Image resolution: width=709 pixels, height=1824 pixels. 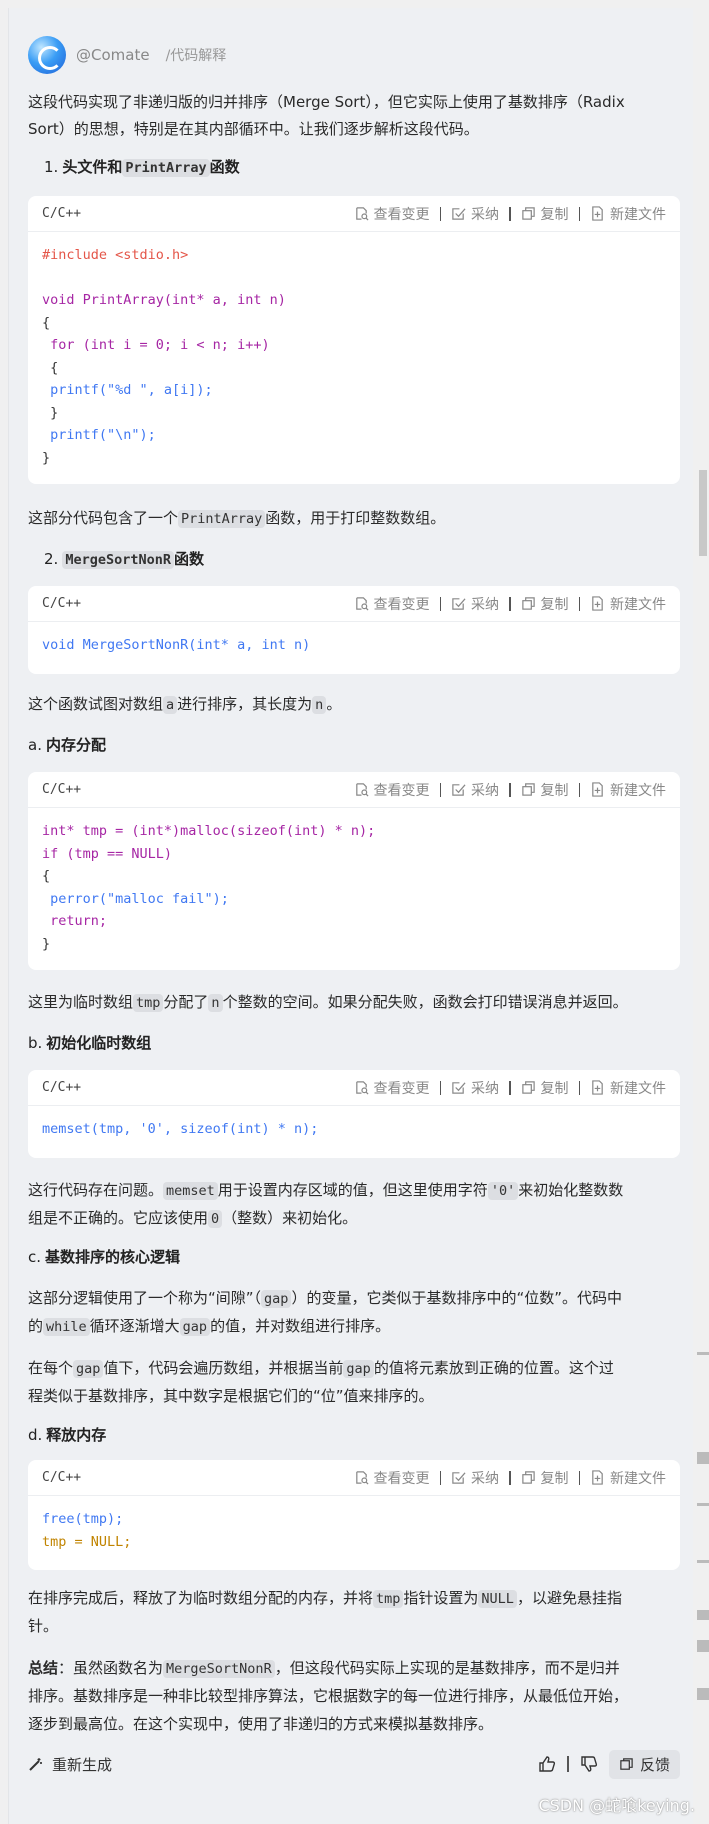 What do you see at coordinates (328, 1696) in the screenshot?
I see `summary-line-2: 排序。基数排序是一种非比较型排序算法，它根据数字的每一位进行排序，从最低位开始，` at bounding box center [328, 1696].